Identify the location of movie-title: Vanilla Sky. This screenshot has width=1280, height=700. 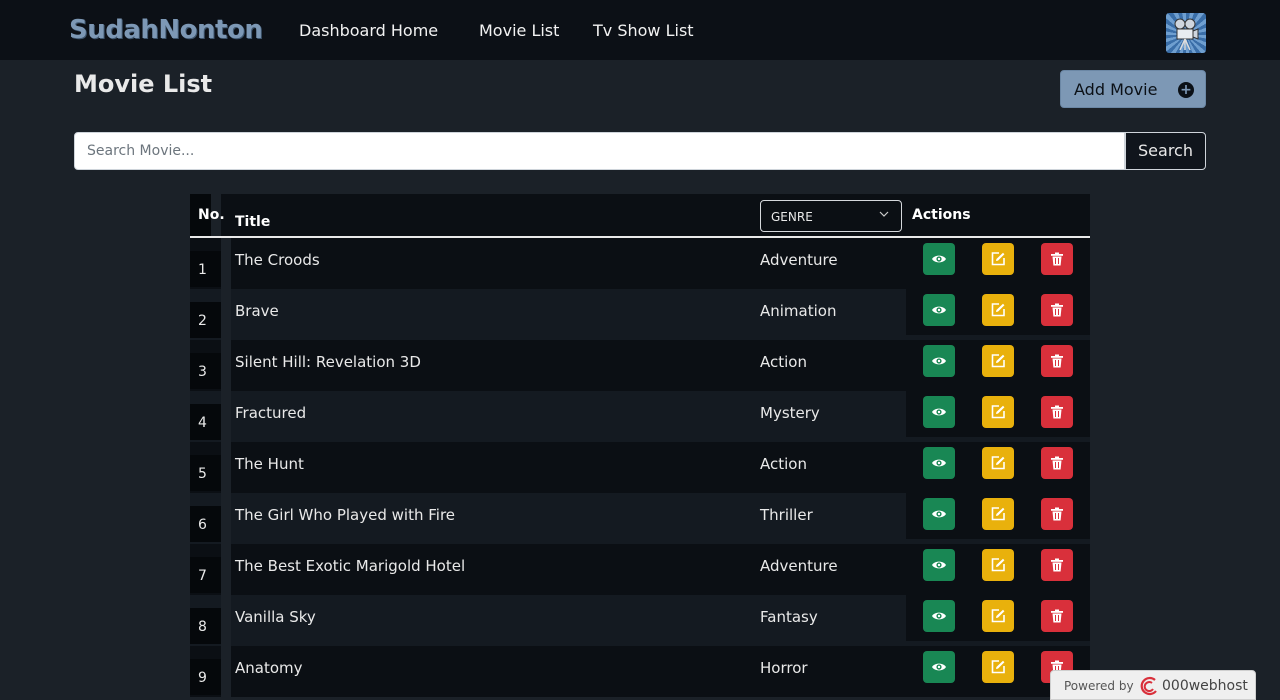
(275, 617).